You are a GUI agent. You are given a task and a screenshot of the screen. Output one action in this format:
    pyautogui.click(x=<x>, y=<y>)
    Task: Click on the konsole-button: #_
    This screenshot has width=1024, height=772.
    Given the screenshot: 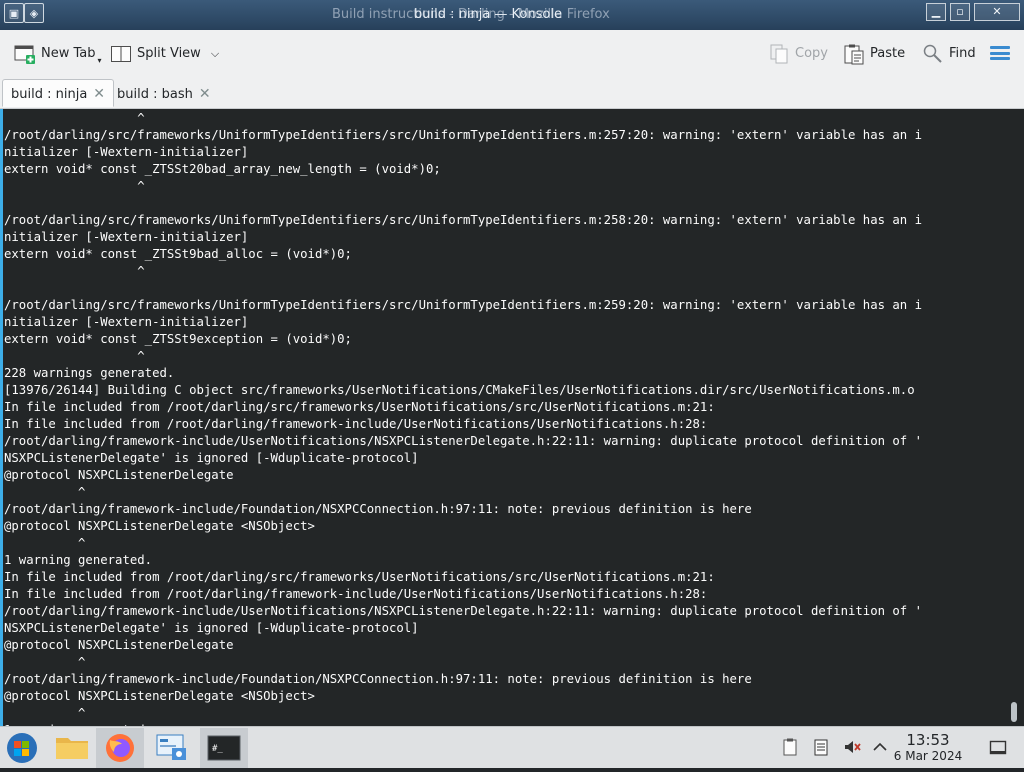 What is the action you would take?
    pyautogui.click(x=224, y=748)
    